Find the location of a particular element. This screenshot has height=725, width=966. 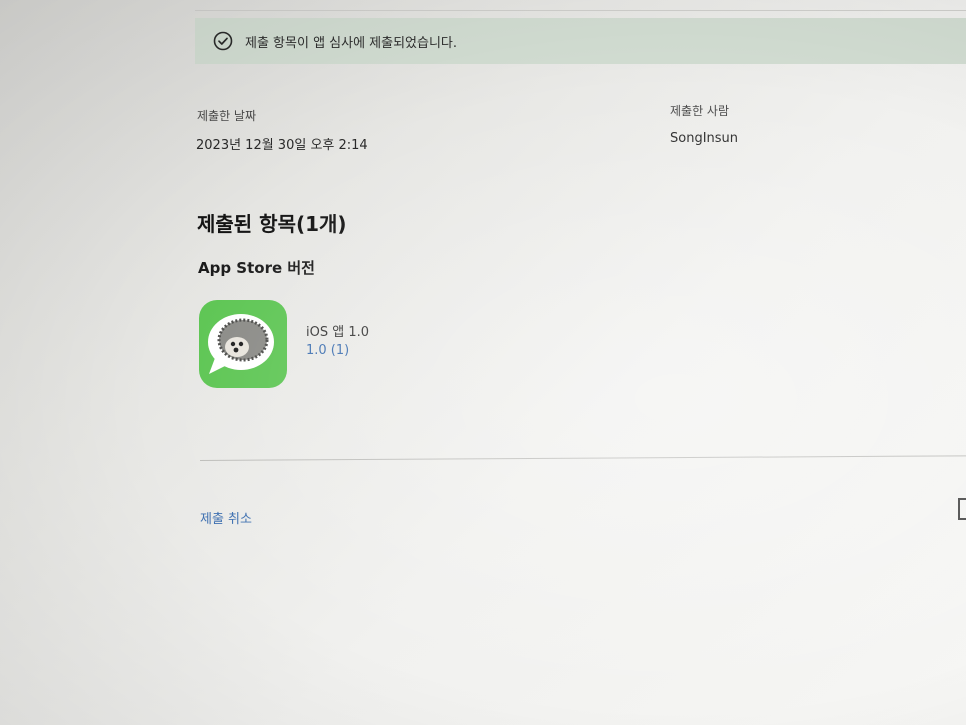

cancel-submission-link: 제출 취소 is located at coordinates (226, 517).